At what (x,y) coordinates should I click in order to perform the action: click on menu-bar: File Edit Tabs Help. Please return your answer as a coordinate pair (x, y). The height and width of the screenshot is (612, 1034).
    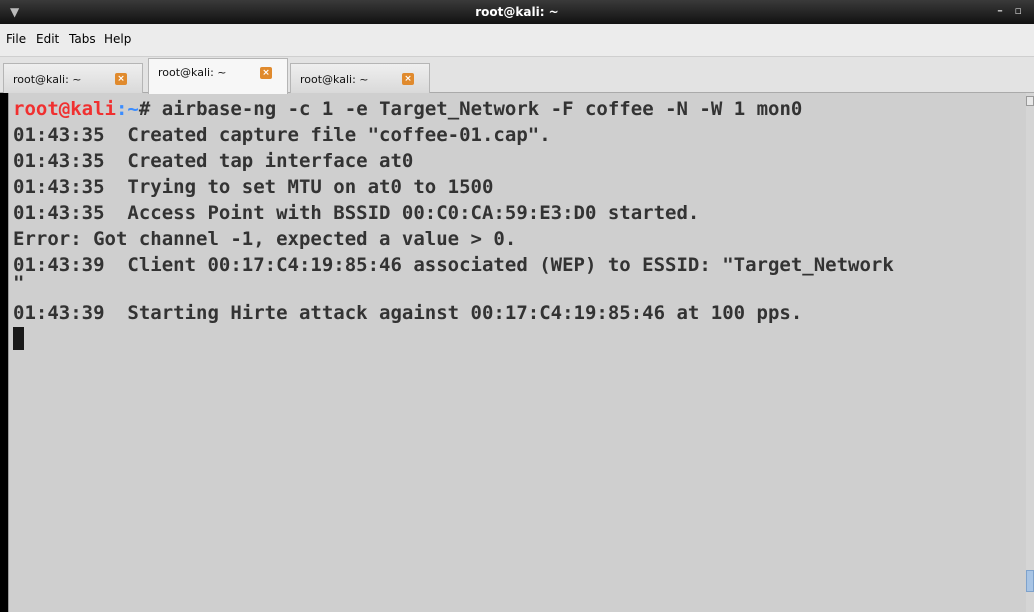
    Looking at the image, I should click on (517, 40).